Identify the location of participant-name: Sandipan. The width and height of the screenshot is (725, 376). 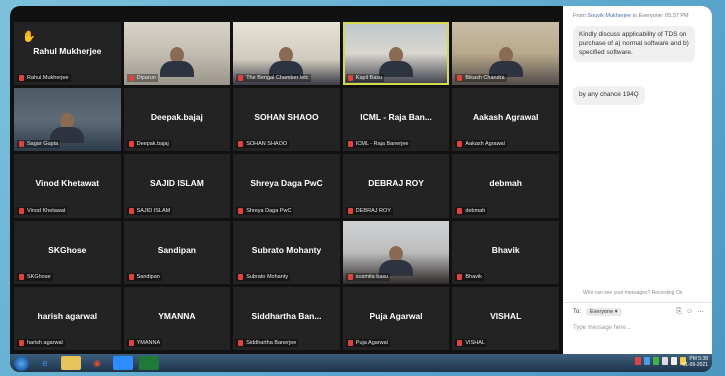
(177, 249).